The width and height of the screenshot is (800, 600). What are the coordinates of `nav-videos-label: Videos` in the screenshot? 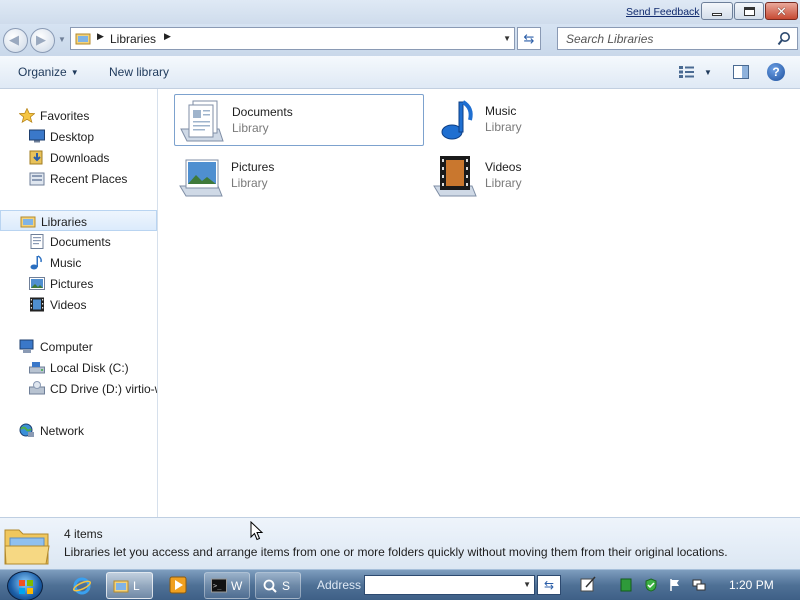 It's located at (68, 305).